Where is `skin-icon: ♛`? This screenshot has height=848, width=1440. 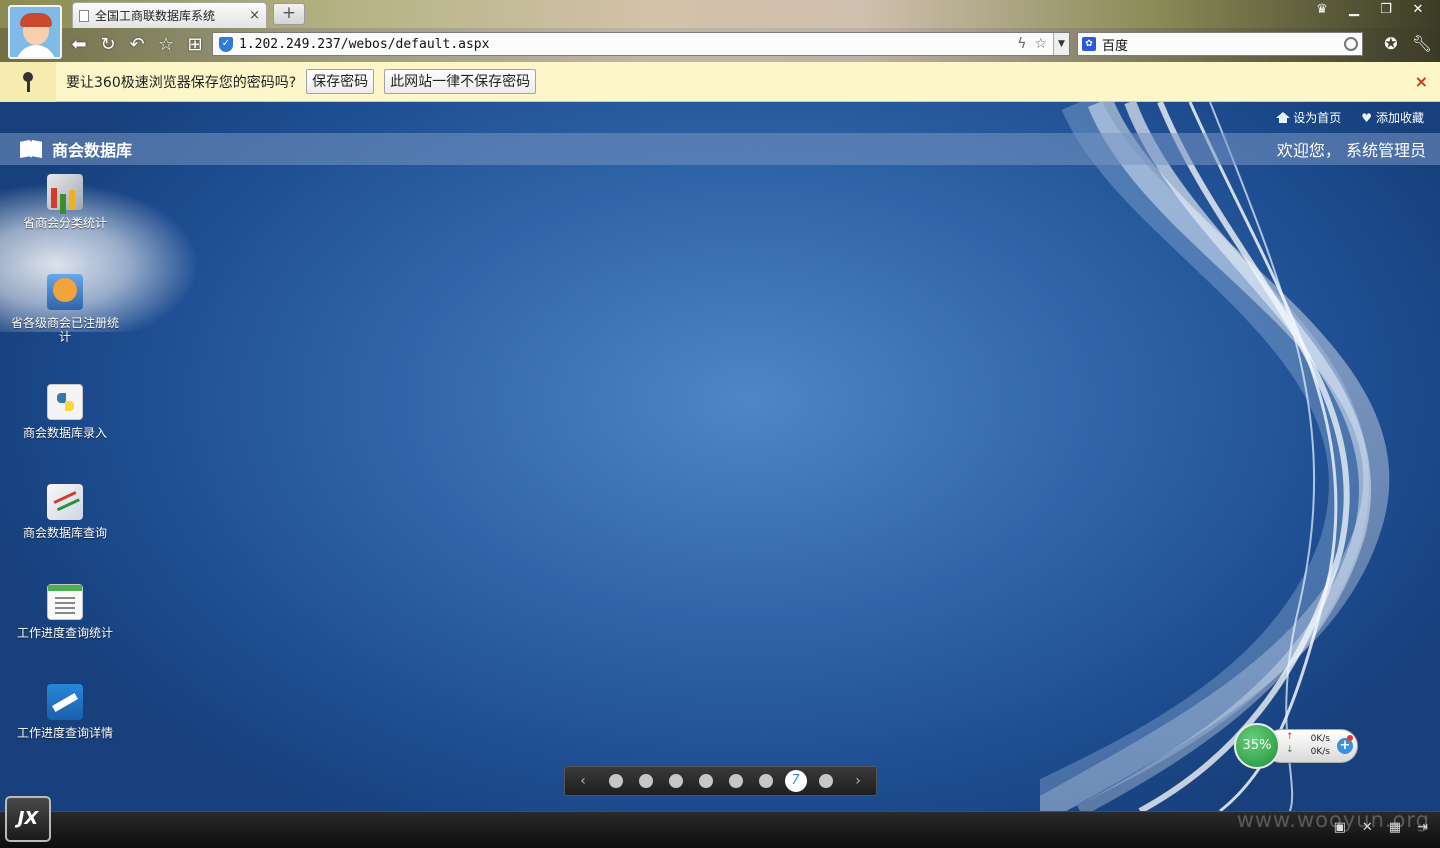
skin-icon: ♛ is located at coordinates (1322, 10).